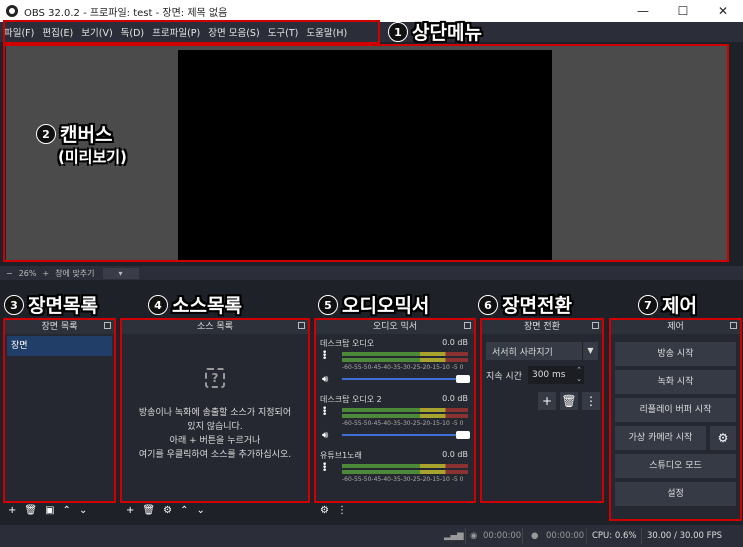 The width and height of the screenshot is (743, 547). Describe the element at coordinates (283, 32) in the screenshot. I see `menu-tools: 도구(T)` at that location.